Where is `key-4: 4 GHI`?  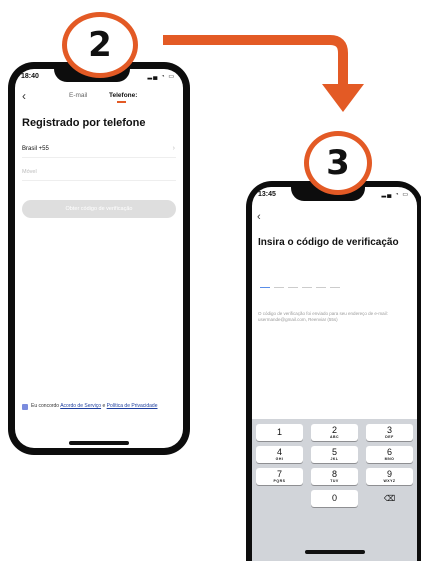
key-4: 4 GHI is located at coordinates (279, 454).